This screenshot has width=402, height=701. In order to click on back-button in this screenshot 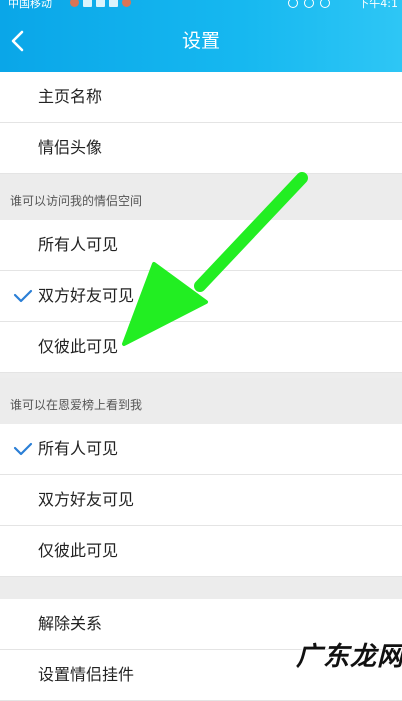, I will do `click(19, 41)`.